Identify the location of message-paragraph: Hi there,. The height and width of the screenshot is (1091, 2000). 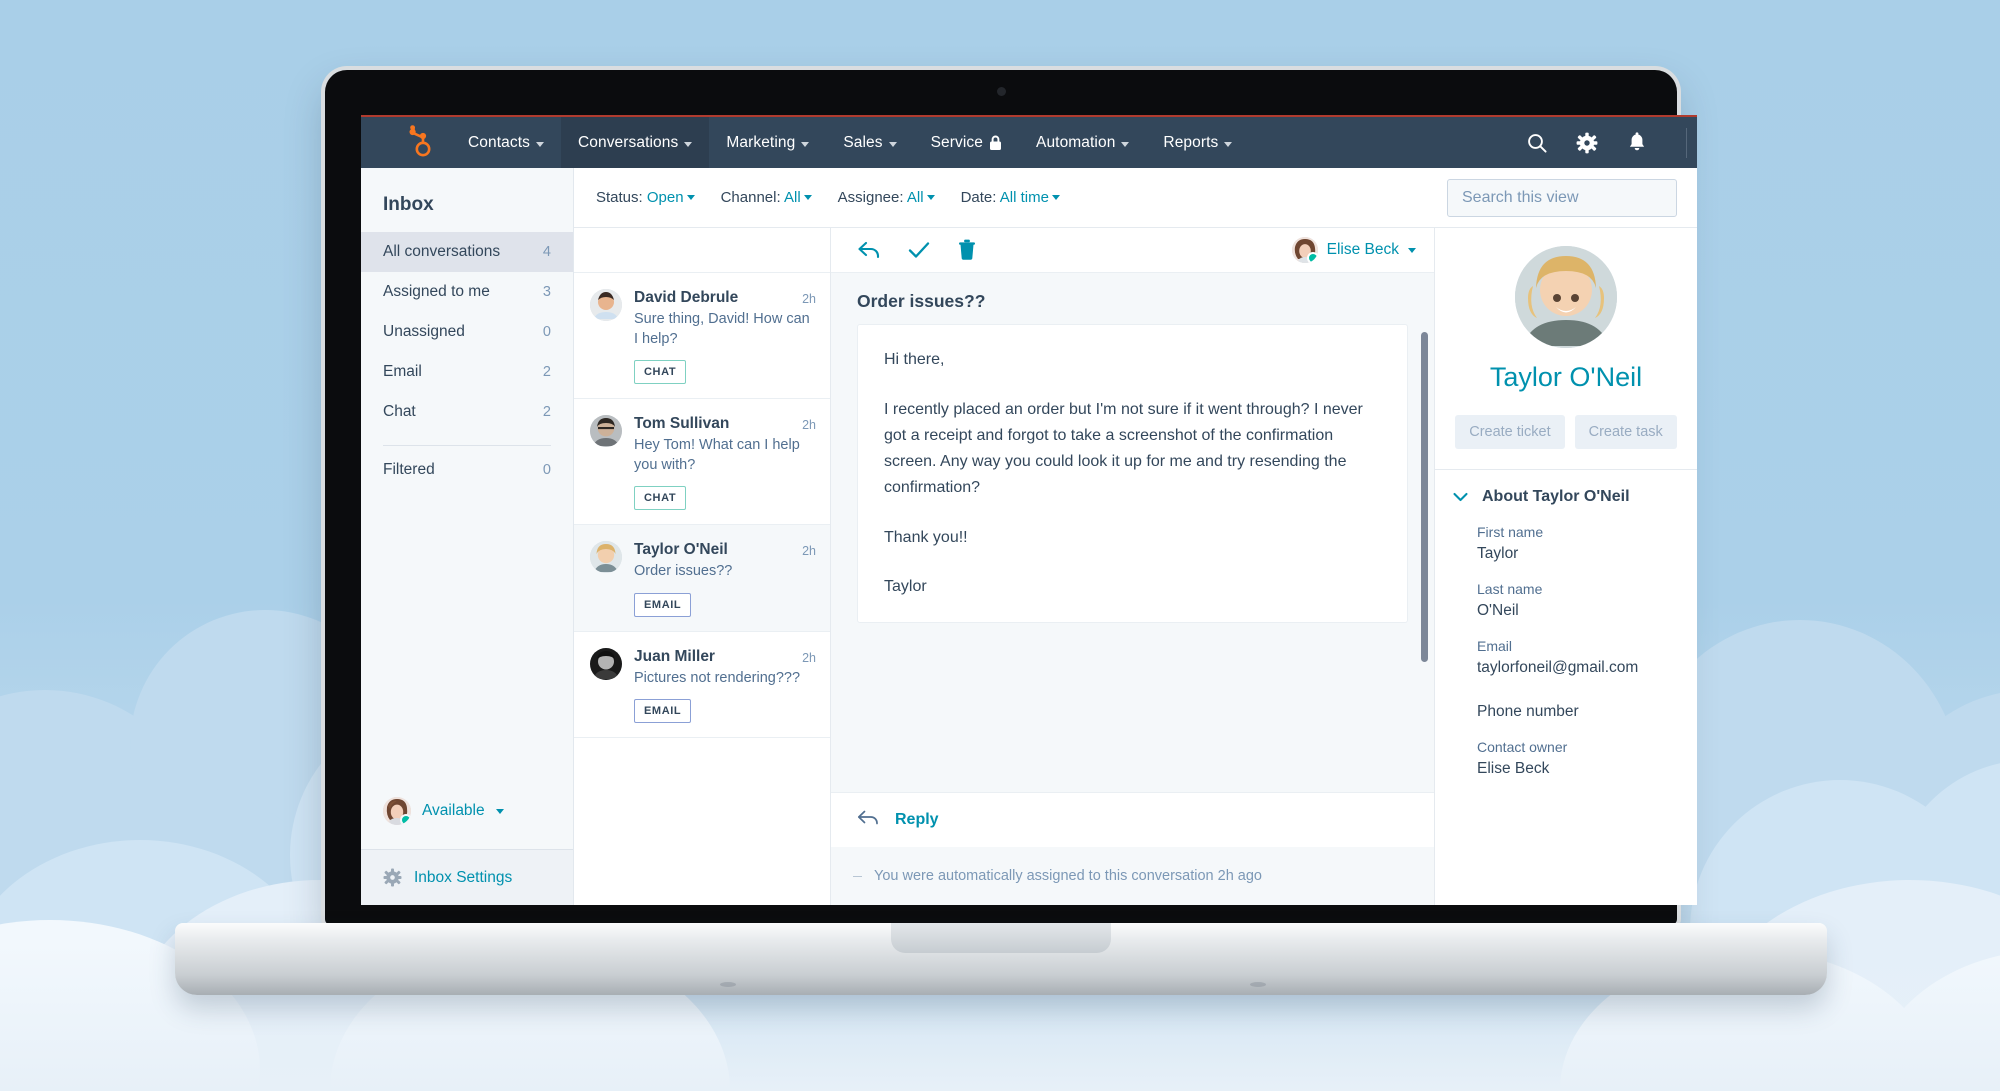
(914, 359).